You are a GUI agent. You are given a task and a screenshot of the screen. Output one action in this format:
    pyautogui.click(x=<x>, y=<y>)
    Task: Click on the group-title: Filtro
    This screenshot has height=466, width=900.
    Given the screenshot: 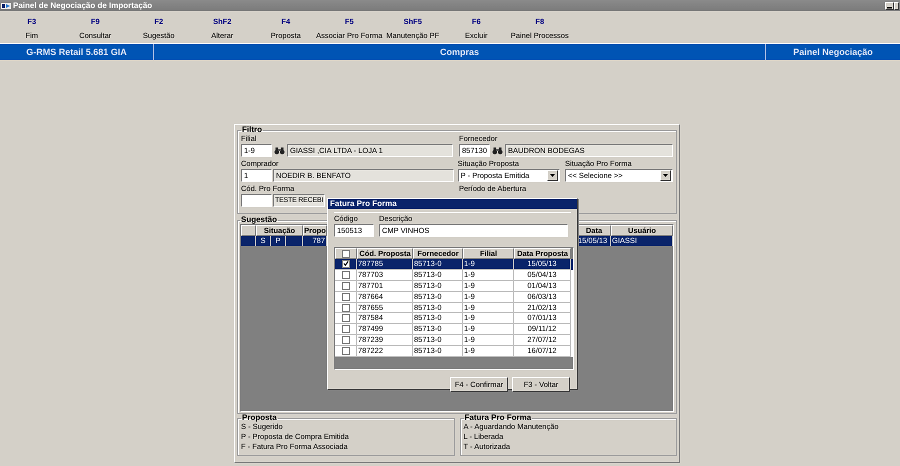 What is the action you would take?
    pyautogui.click(x=252, y=130)
    